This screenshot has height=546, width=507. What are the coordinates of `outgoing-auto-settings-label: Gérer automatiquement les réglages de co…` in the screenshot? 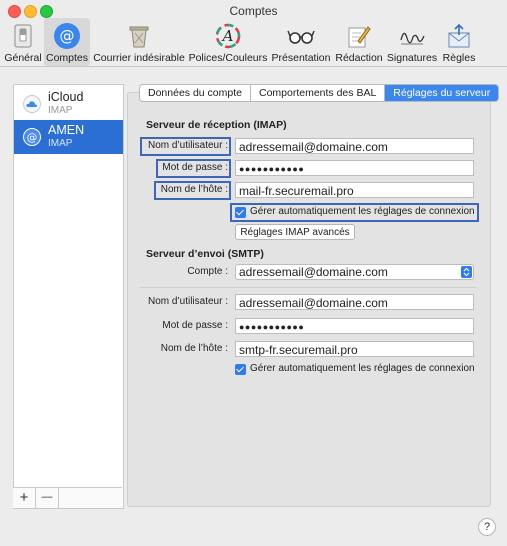 It's located at (362, 368).